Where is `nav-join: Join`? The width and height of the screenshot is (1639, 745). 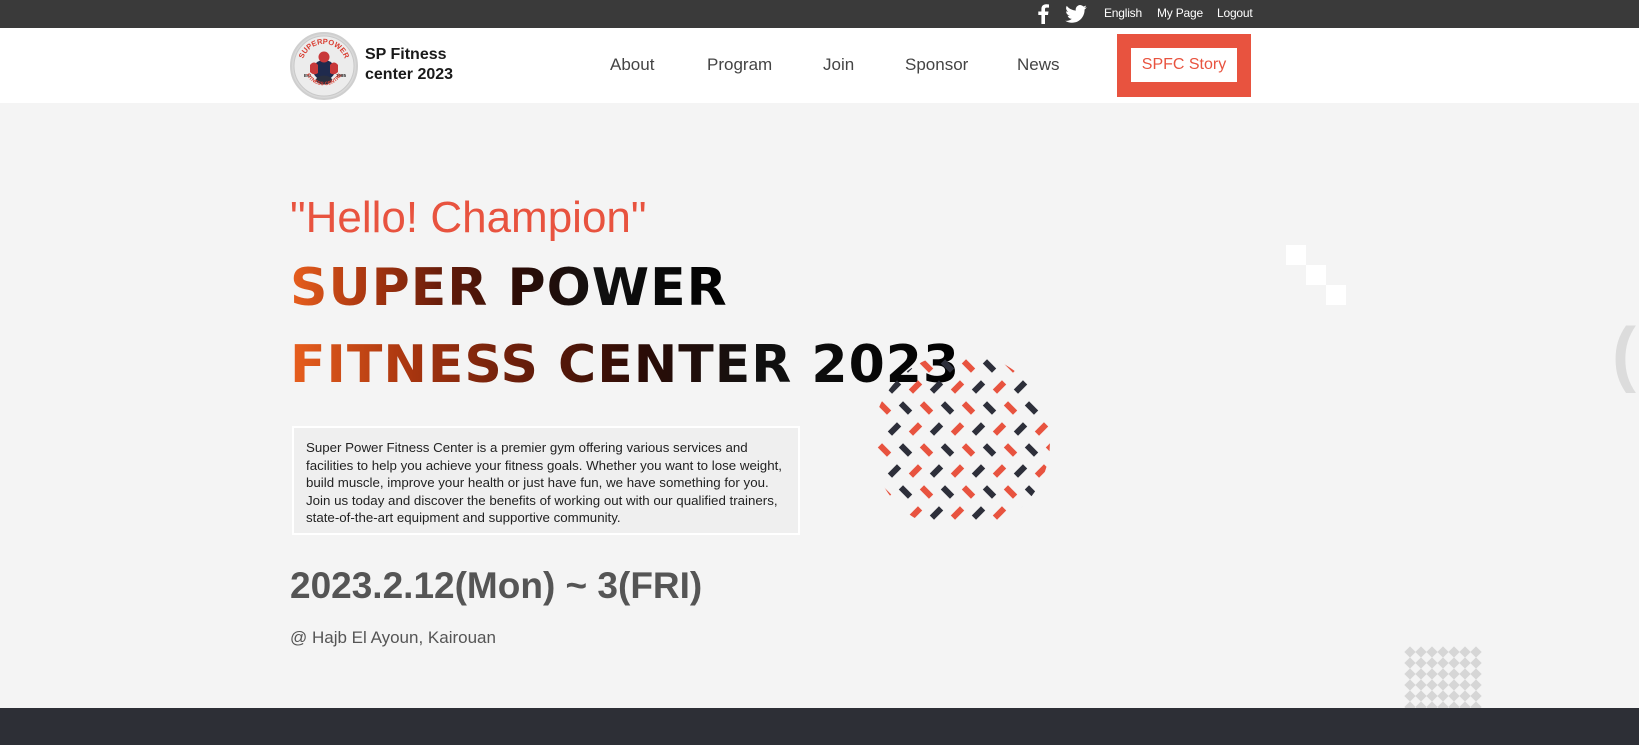
nav-join: Join is located at coordinates (838, 65).